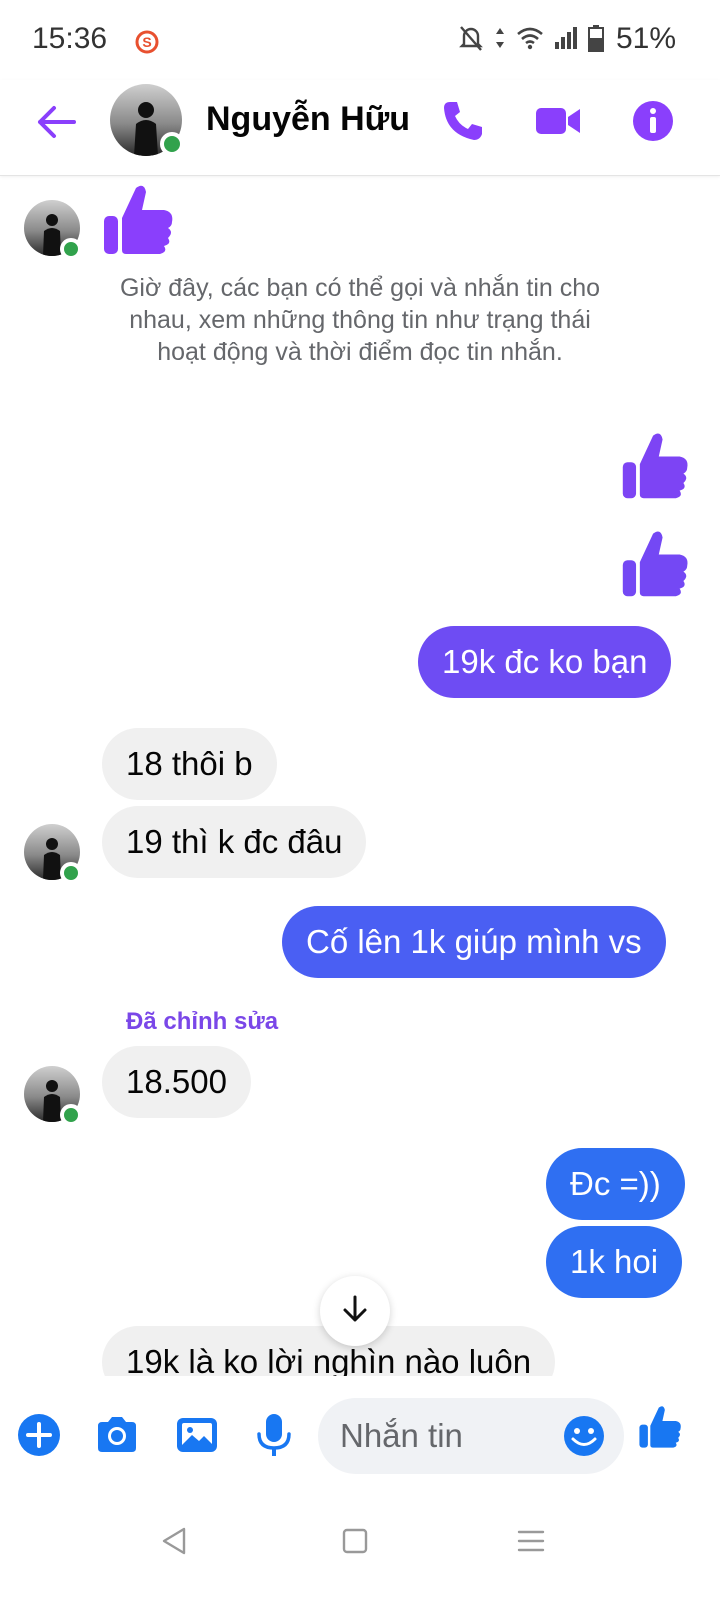  Describe the element at coordinates (463, 121) in the screenshot. I see `phone-icon` at that location.